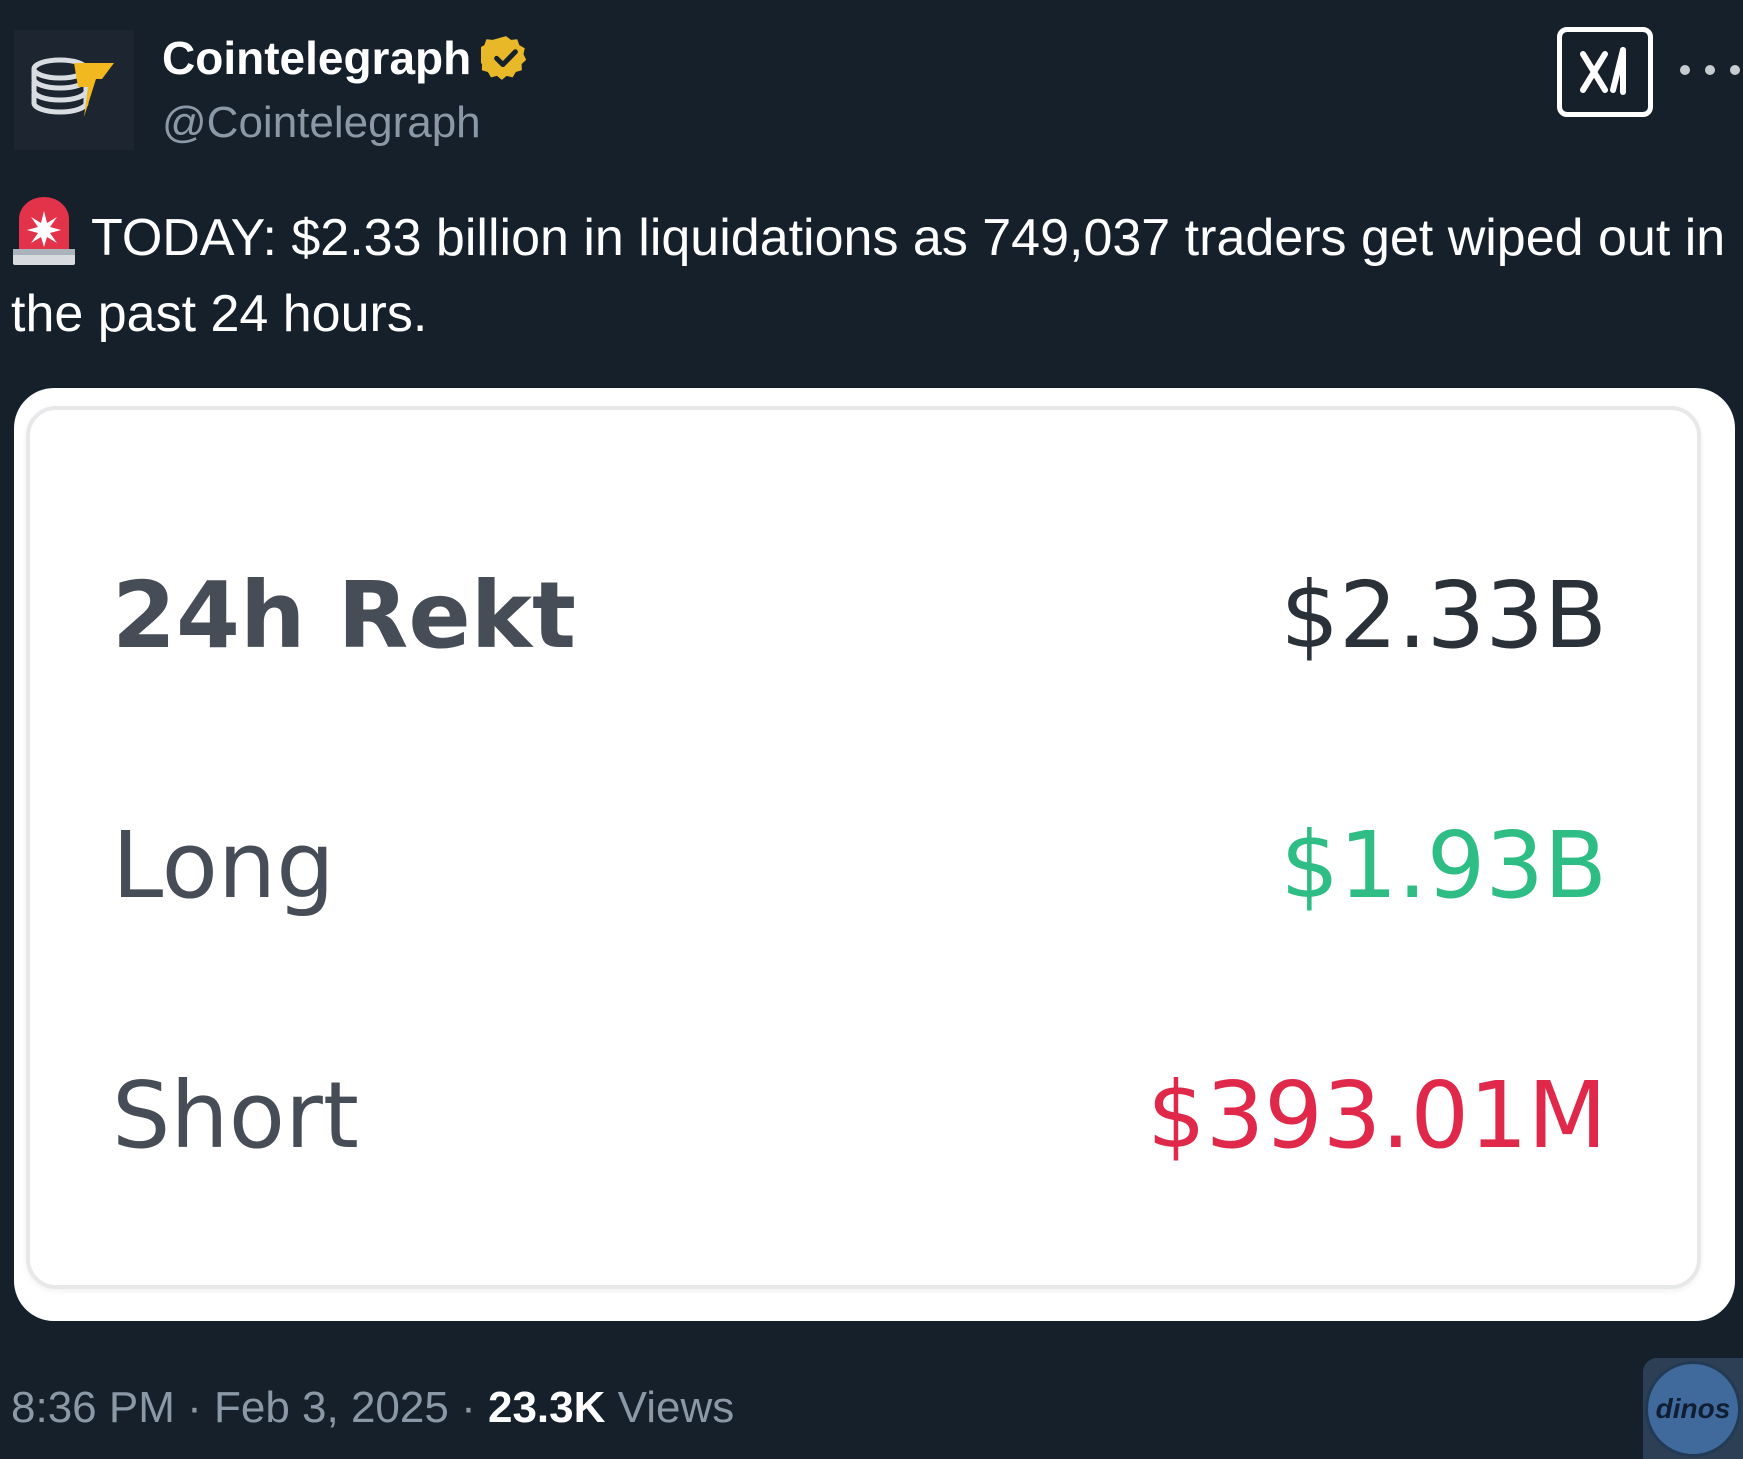 This screenshot has height=1459, width=1743. Describe the element at coordinates (1444, 615) in the screenshot. I see `stat-value: $2.33B` at that location.